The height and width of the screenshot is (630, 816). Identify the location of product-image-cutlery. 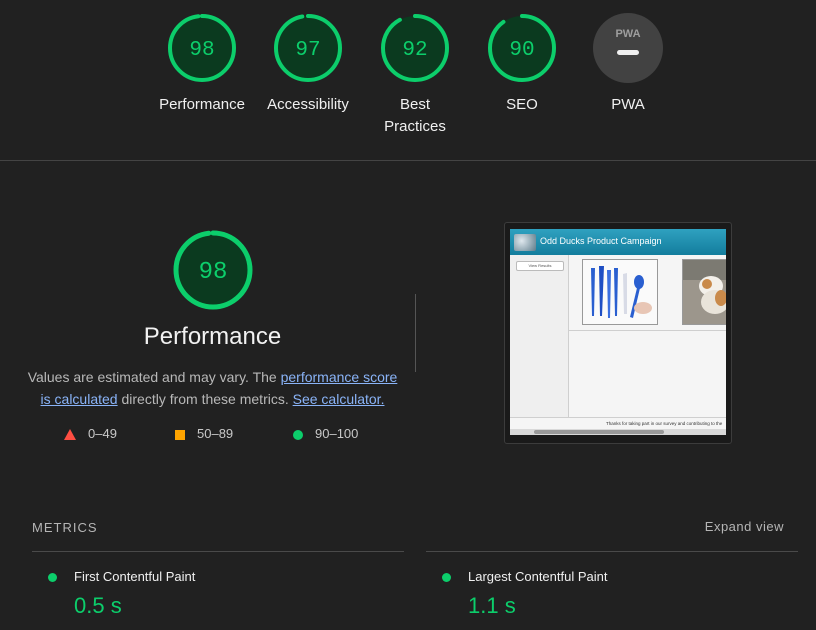
(620, 292).